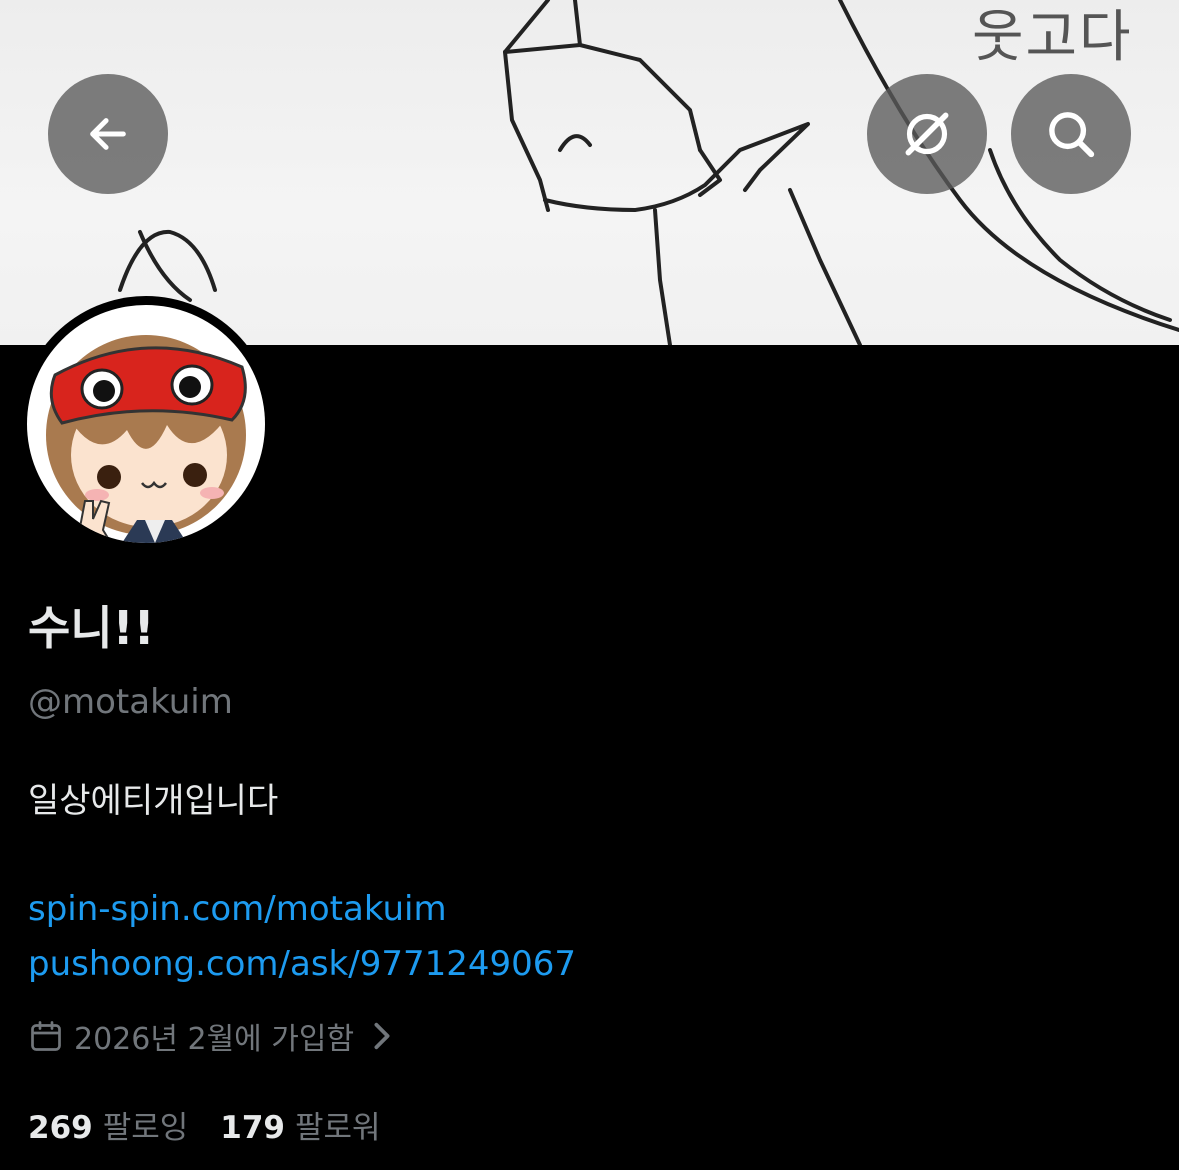  Describe the element at coordinates (252, 1127) in the screenshot. I see `followers-count: 179` at that location.